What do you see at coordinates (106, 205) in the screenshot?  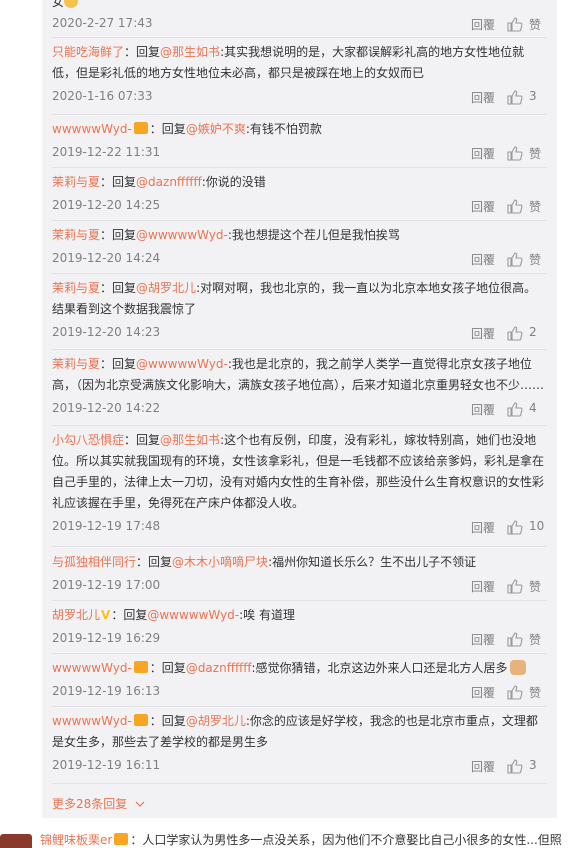 I see `comment-date: 2019-12-20 14:25` at bounding box center [106, 205].